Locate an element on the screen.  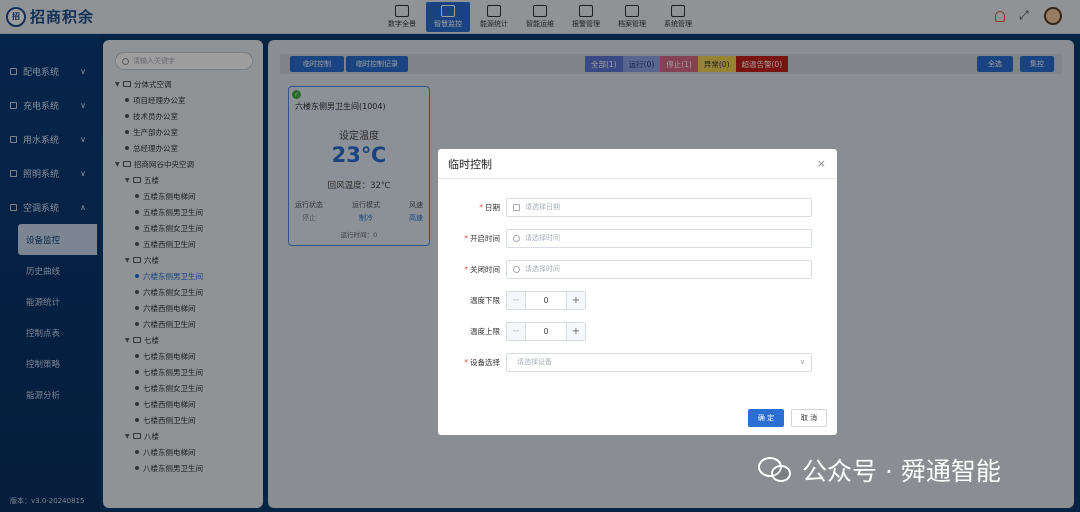
temp-high-stepper: − 0 + is located at coordinates (546, 331).